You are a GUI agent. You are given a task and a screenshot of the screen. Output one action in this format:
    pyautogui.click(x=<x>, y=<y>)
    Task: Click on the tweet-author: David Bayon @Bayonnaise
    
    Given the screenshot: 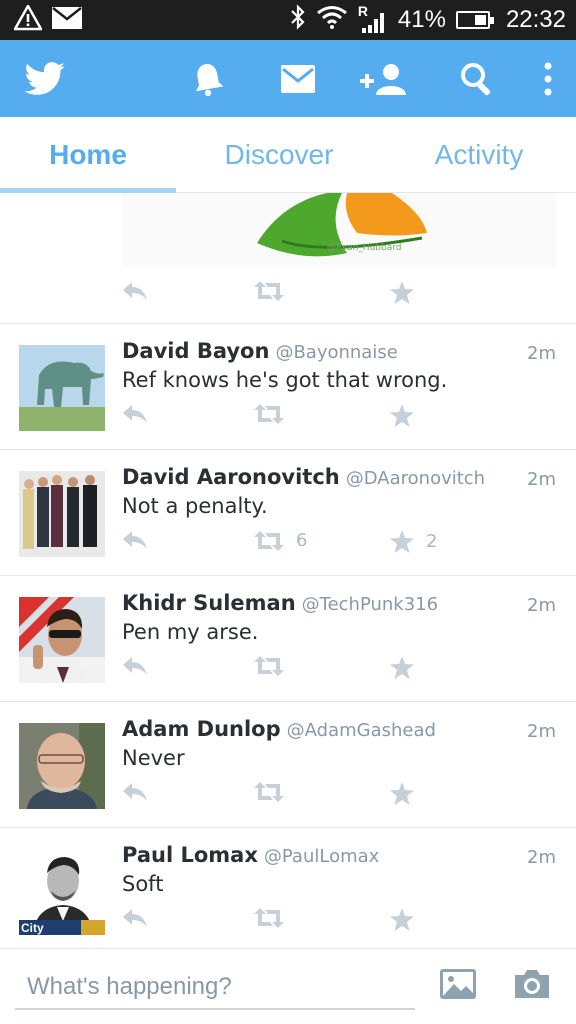 What is the action you would take?
    pyautogui.click(x=260, y=351)
    